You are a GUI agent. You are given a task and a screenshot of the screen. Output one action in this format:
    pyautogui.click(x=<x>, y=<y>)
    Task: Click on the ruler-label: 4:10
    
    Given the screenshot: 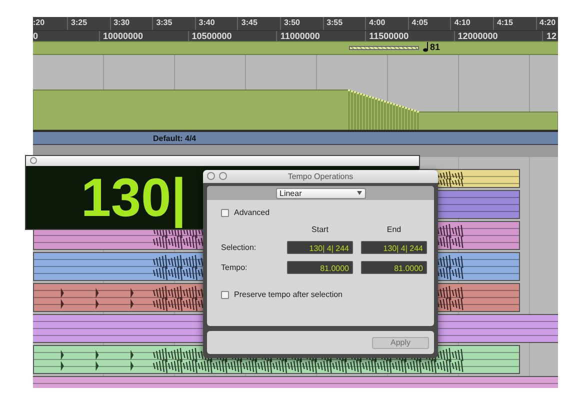 What is the action you would take?
    pyautogui.click(x=462, y=23)
    